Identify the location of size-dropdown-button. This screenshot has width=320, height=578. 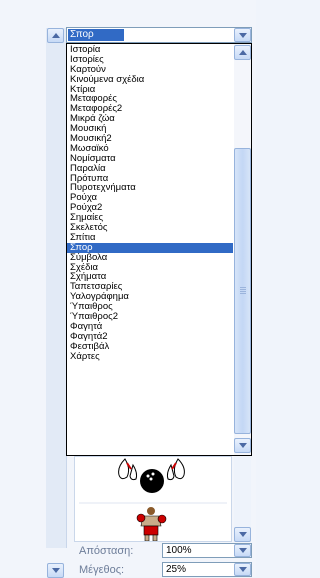
(242, 569).